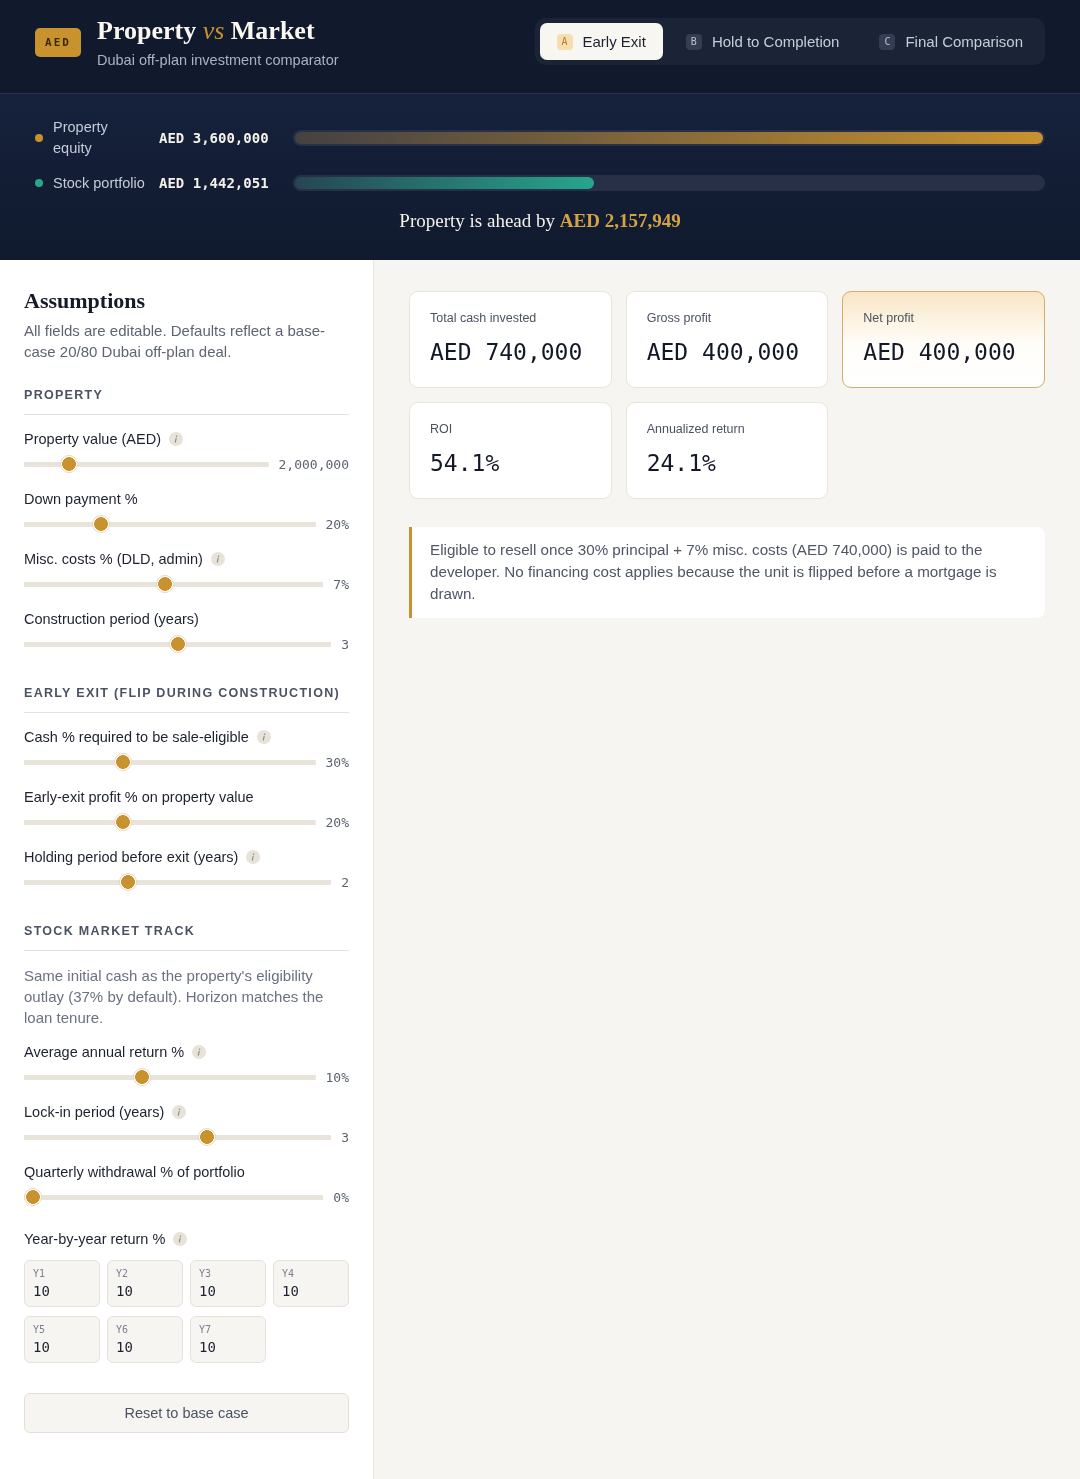 This screenshot has width=1080, height=1479. What do you see at coordinates (714, 572) in the screenshot?
I see `note-text: Eligible to resell once 30% principal + 7% misc. costs (AED 740,000) is paid to the developer. No financing cost applies because the unit is flipped before a mortgage is drawn.` at bounding box center [714, 572].